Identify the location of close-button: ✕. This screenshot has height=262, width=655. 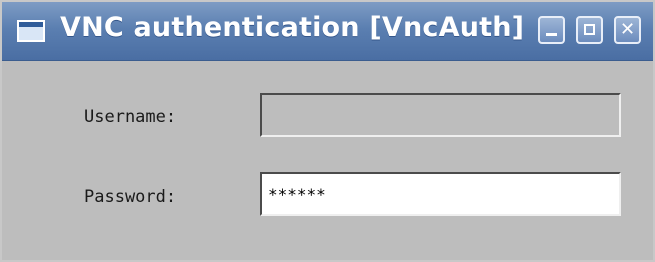
(627, 30).